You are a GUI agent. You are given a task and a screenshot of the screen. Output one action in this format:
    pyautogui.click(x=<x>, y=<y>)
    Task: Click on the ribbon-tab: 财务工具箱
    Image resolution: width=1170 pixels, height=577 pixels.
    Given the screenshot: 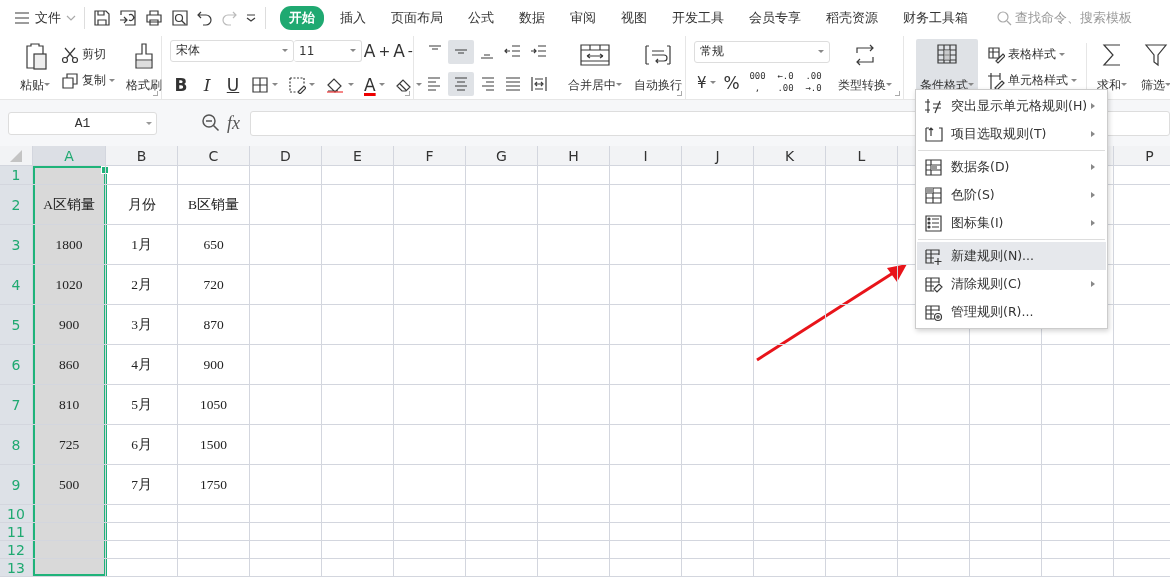 What is the action you would take?
    pyautogui.click(x=935, y=18)
    